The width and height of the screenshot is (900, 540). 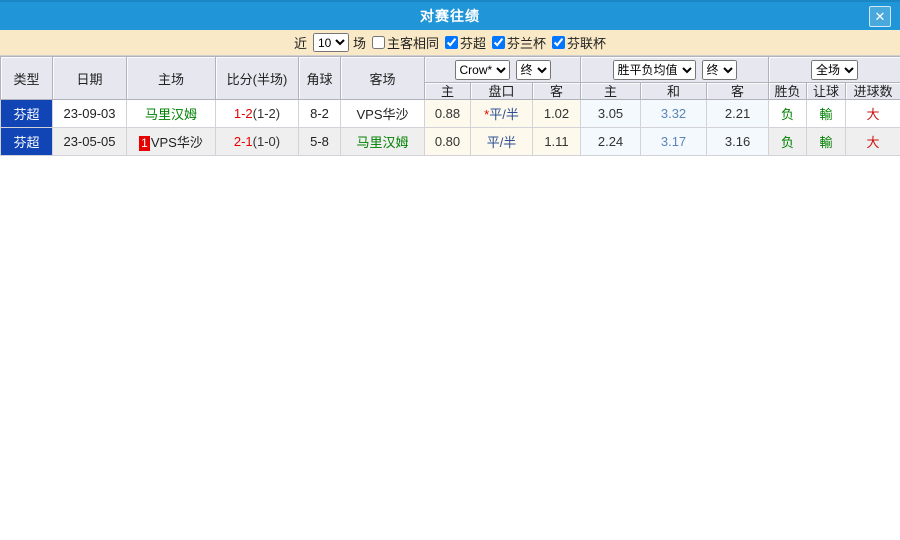 I want to click on score-cell: 1-2(1-2), so click(x=257, y=113).